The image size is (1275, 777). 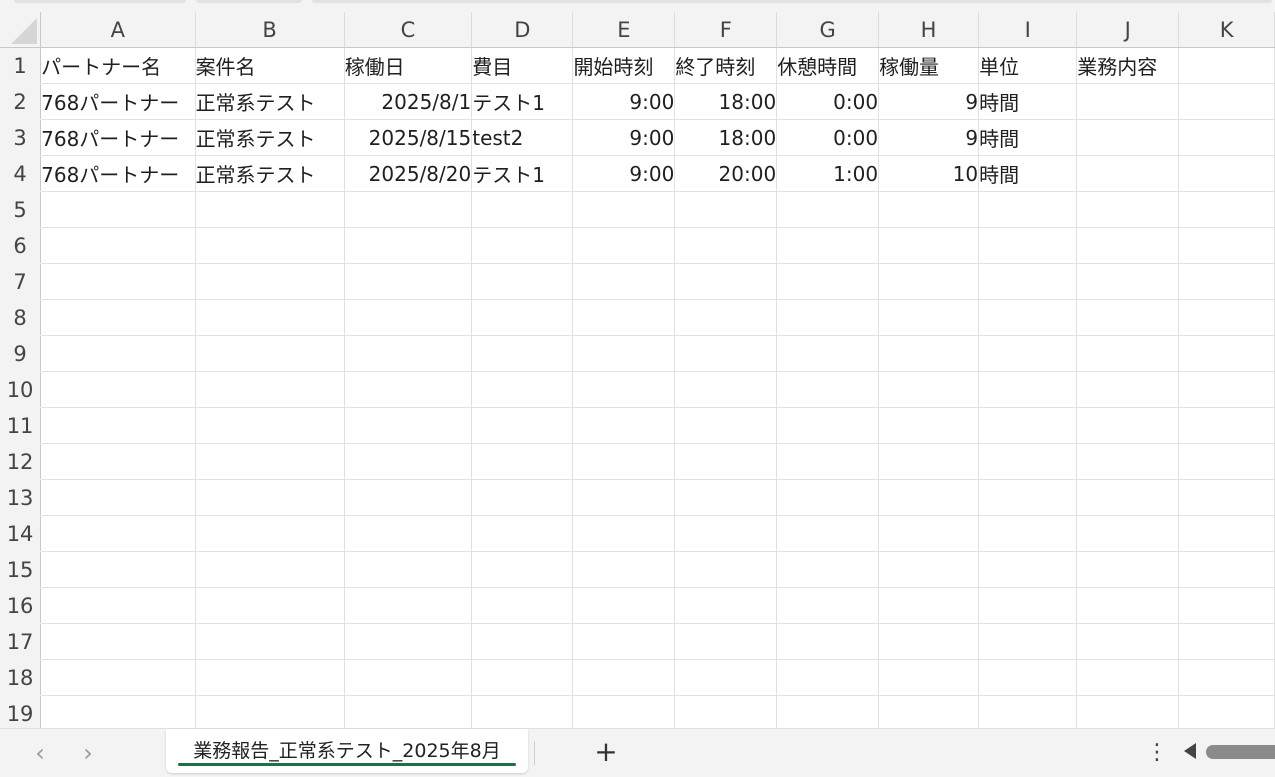 I want to click on cell-g15, so click(x=828, y=569).